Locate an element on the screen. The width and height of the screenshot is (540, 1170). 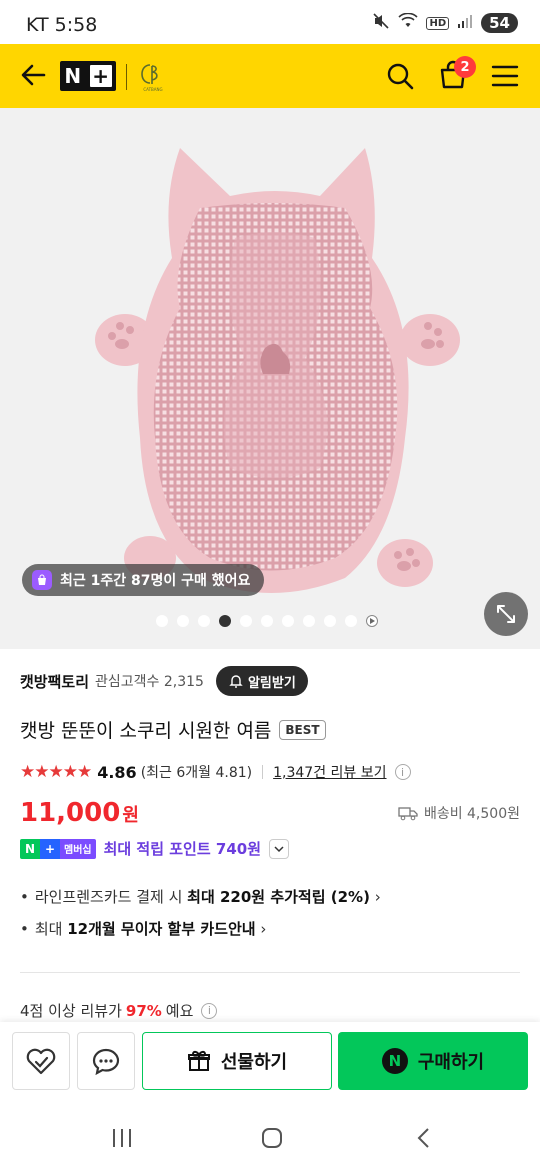
wishlist-button is located at coordinates (41, 1061).